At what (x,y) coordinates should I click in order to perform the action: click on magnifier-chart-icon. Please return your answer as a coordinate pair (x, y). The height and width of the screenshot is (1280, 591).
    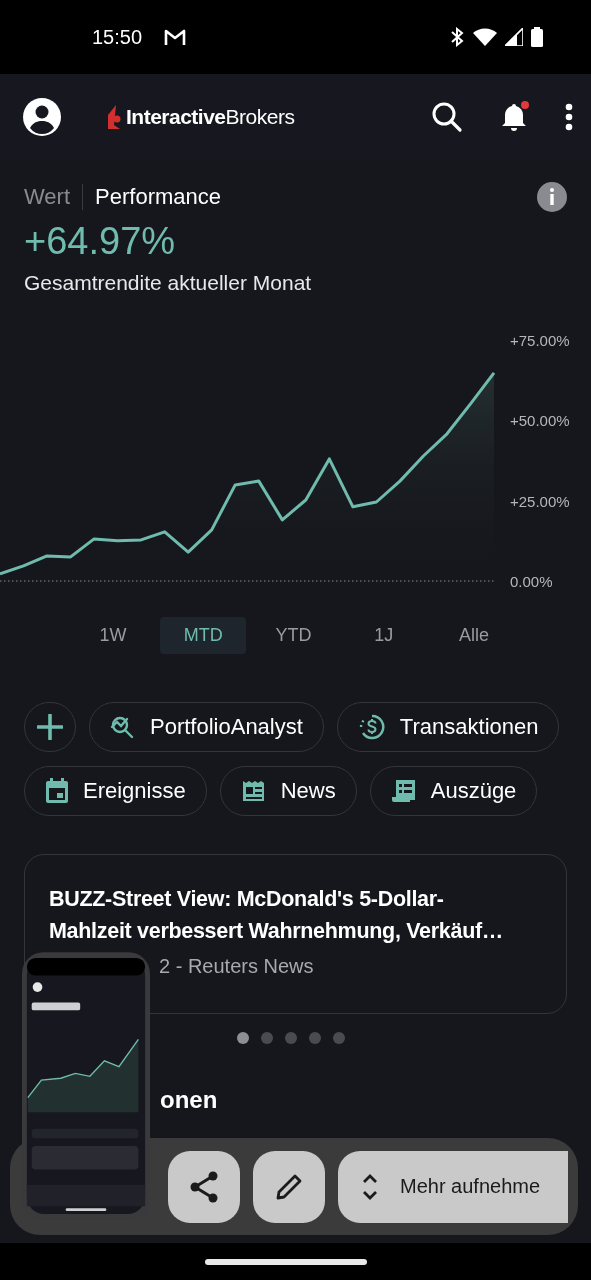
    Looking at the image, I should click on (123, 727).